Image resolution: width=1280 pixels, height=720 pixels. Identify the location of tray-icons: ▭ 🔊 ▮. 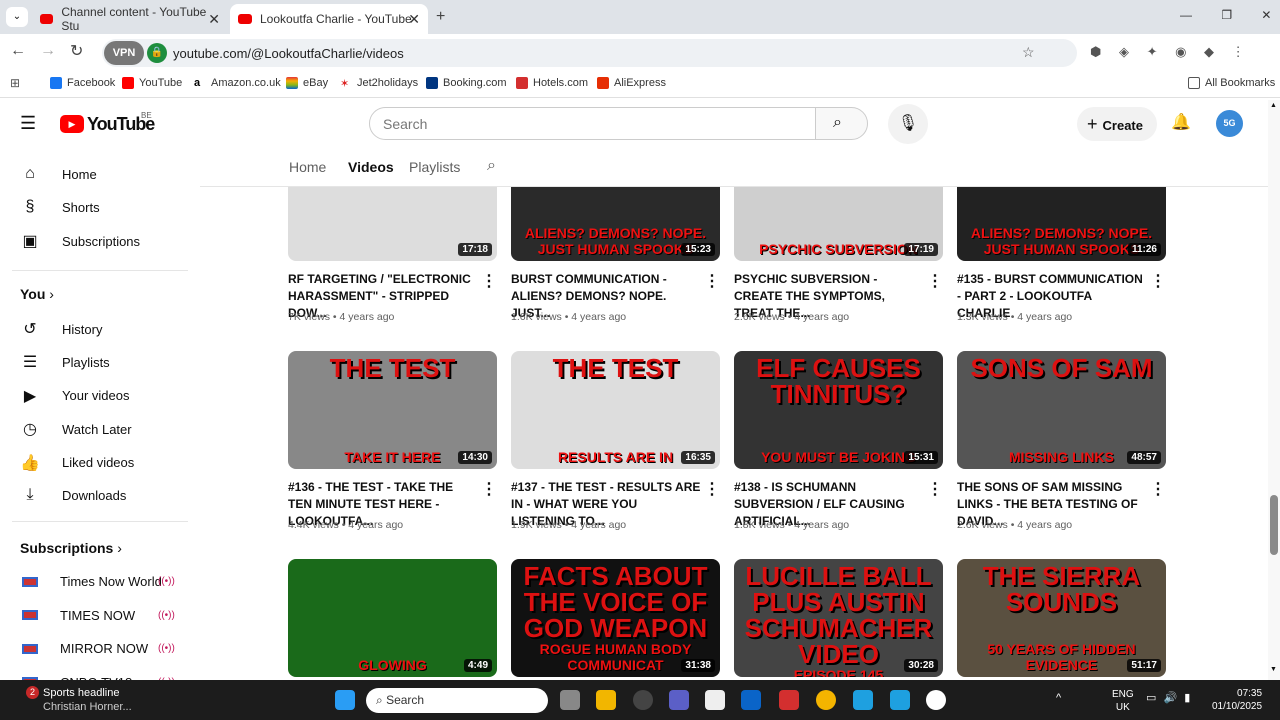
(1168, 697).